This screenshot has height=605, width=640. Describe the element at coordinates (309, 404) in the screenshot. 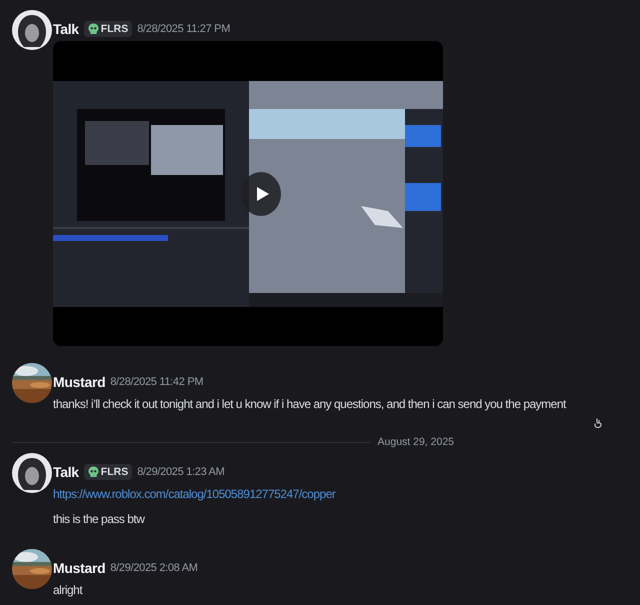

I see `message-text: thanks! i’ll check it out tonight and i let u know if i have any questions, and then i can send you the payment` at that location.